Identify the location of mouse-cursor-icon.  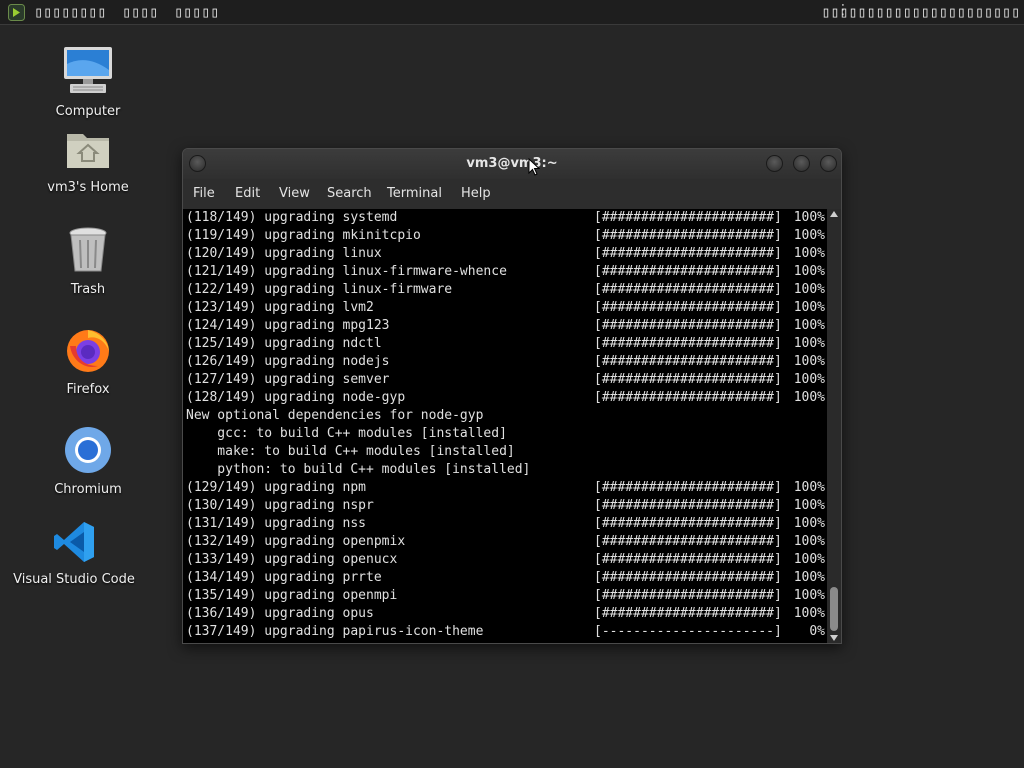
(534, 168).